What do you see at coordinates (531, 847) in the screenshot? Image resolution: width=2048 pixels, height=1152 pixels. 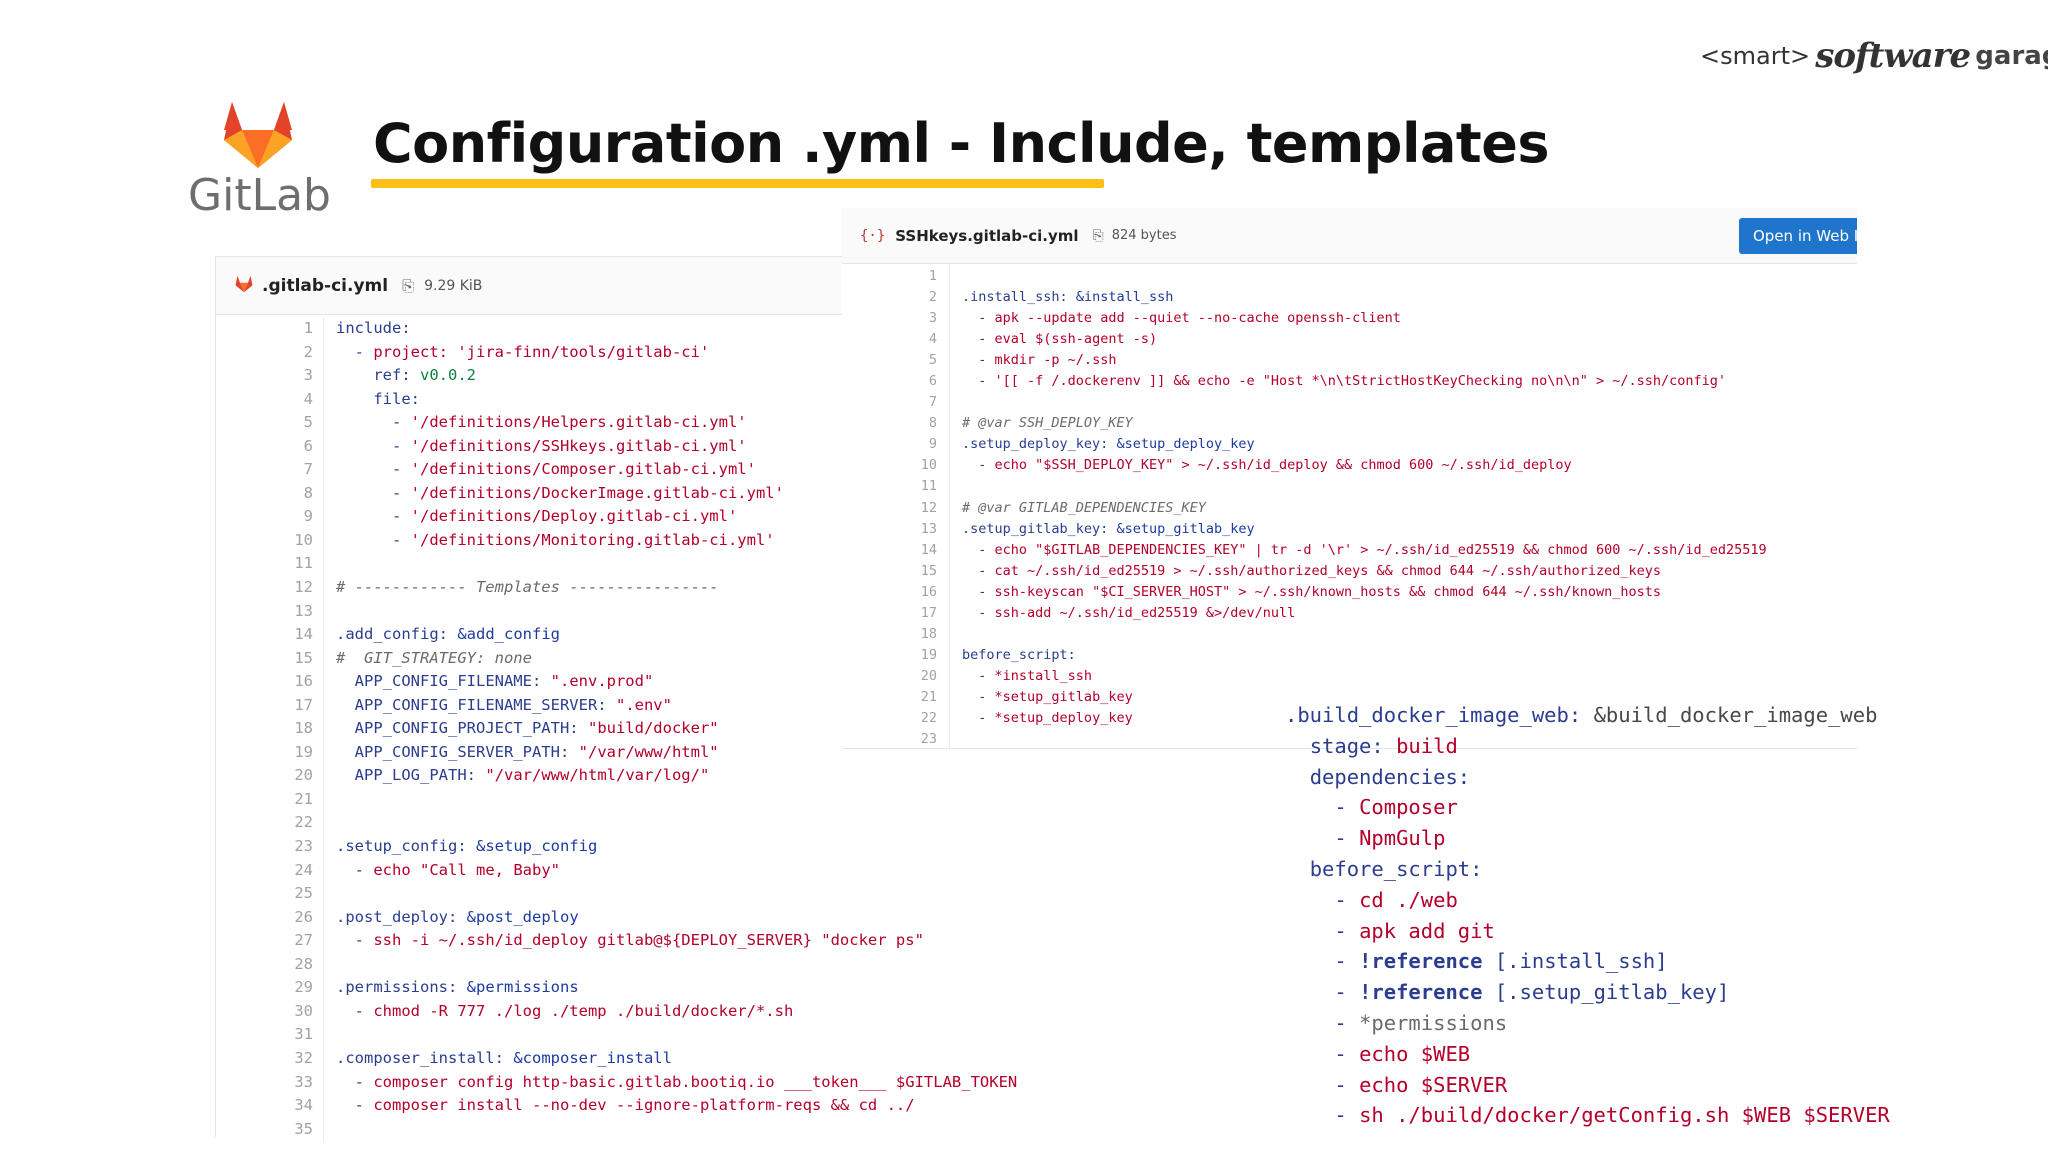 I see `code-line: 23 .setup_config: &setup_config` at bounding box center [531, 847].